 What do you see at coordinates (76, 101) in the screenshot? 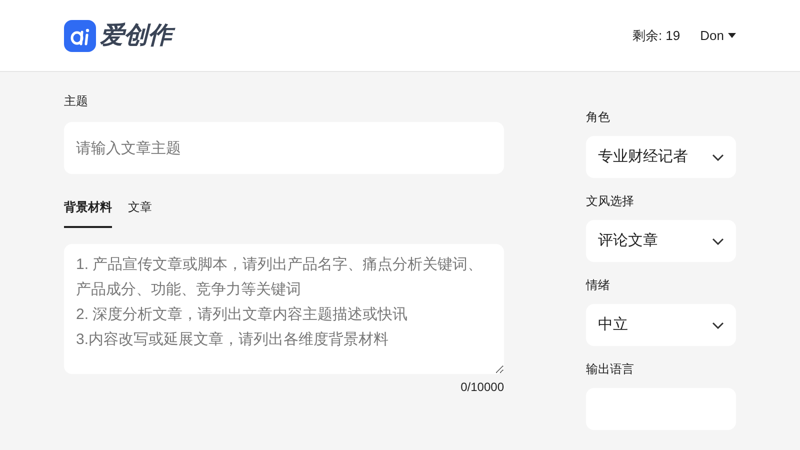
I see `topic-label: 主题` at bounding box center [76, 101].